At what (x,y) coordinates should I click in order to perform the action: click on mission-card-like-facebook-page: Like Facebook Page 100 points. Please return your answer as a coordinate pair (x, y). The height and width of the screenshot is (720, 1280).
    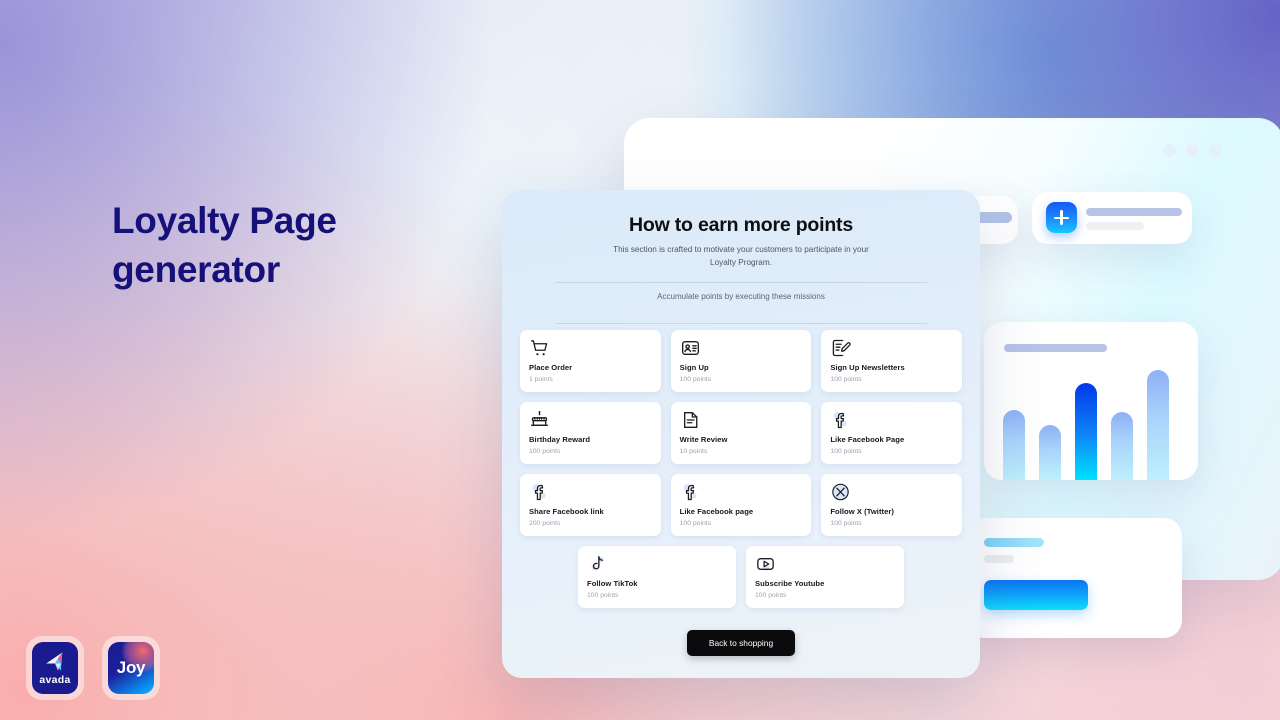
    Looking at the image, I should click on (892, 433).